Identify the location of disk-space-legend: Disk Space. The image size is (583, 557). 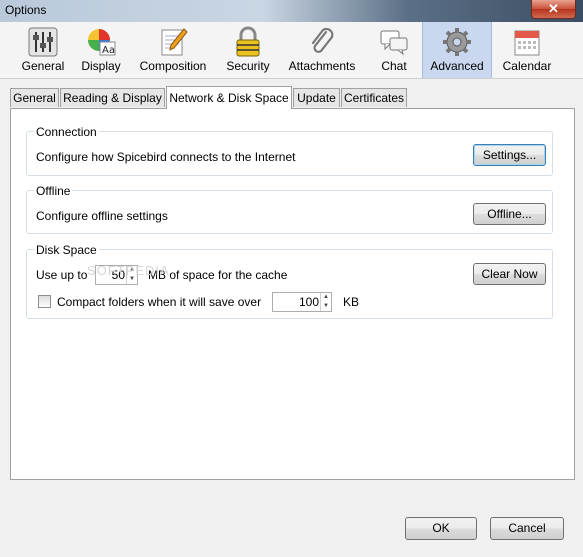
(66, 250).